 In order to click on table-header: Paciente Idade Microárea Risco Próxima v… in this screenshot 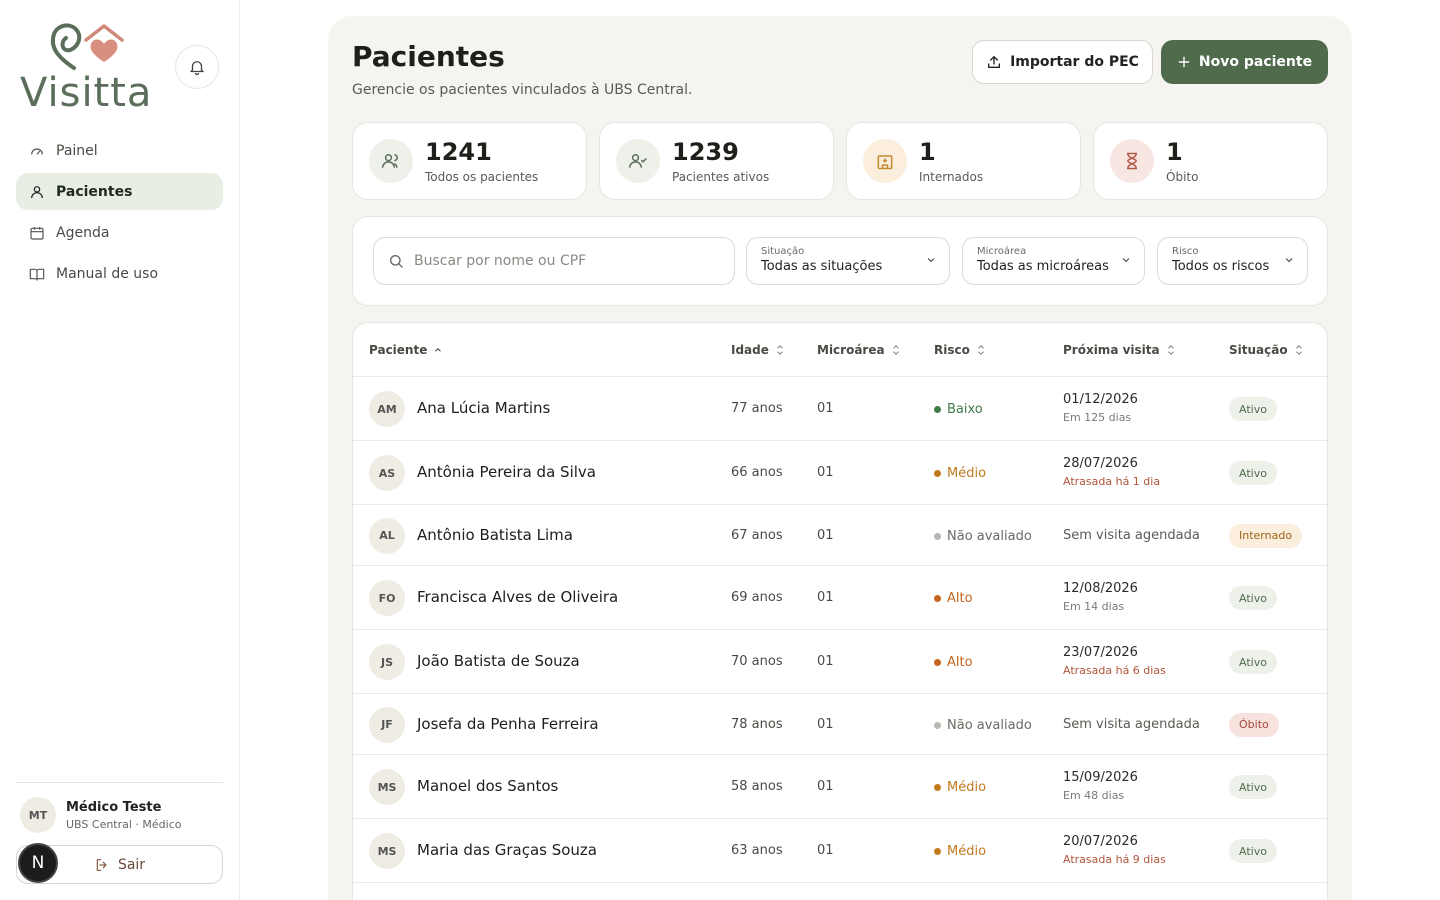, I will do `click(840, 350)`.